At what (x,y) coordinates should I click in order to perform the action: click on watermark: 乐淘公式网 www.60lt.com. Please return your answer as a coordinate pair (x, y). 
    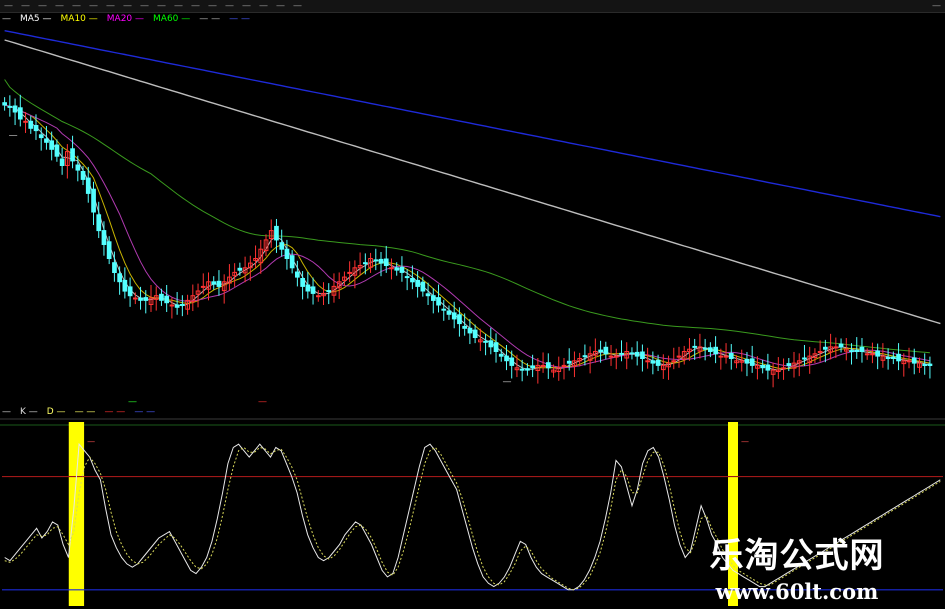
    Looking at the image, I should click on (797, 566).